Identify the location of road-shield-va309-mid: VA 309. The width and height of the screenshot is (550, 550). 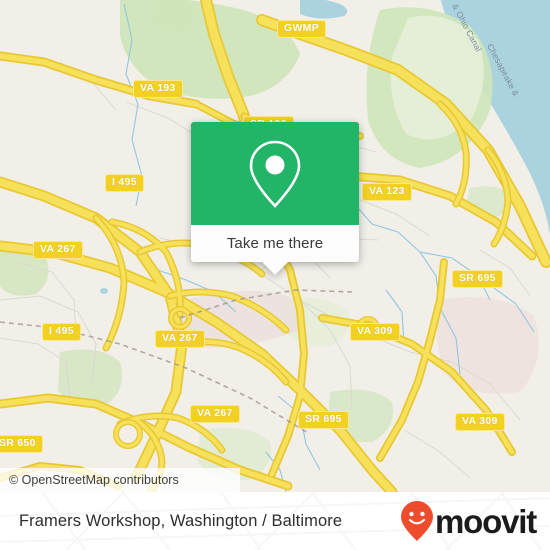
(375, 332).